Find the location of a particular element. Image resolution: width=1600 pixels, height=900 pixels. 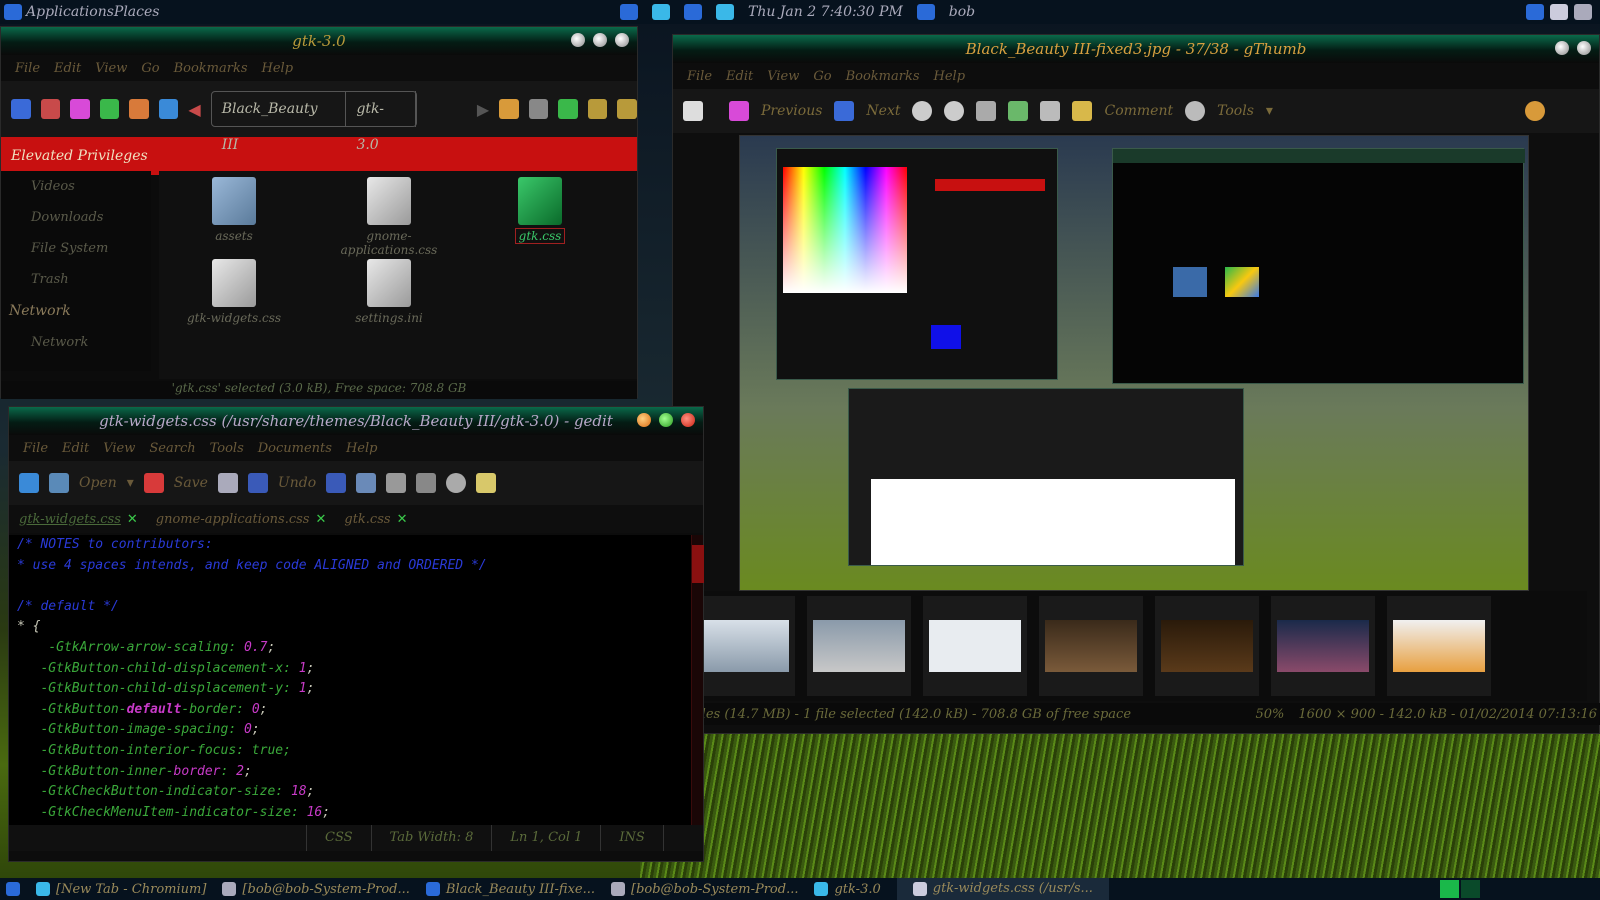

show-desktop-icon is located at coordinates (13, 889).